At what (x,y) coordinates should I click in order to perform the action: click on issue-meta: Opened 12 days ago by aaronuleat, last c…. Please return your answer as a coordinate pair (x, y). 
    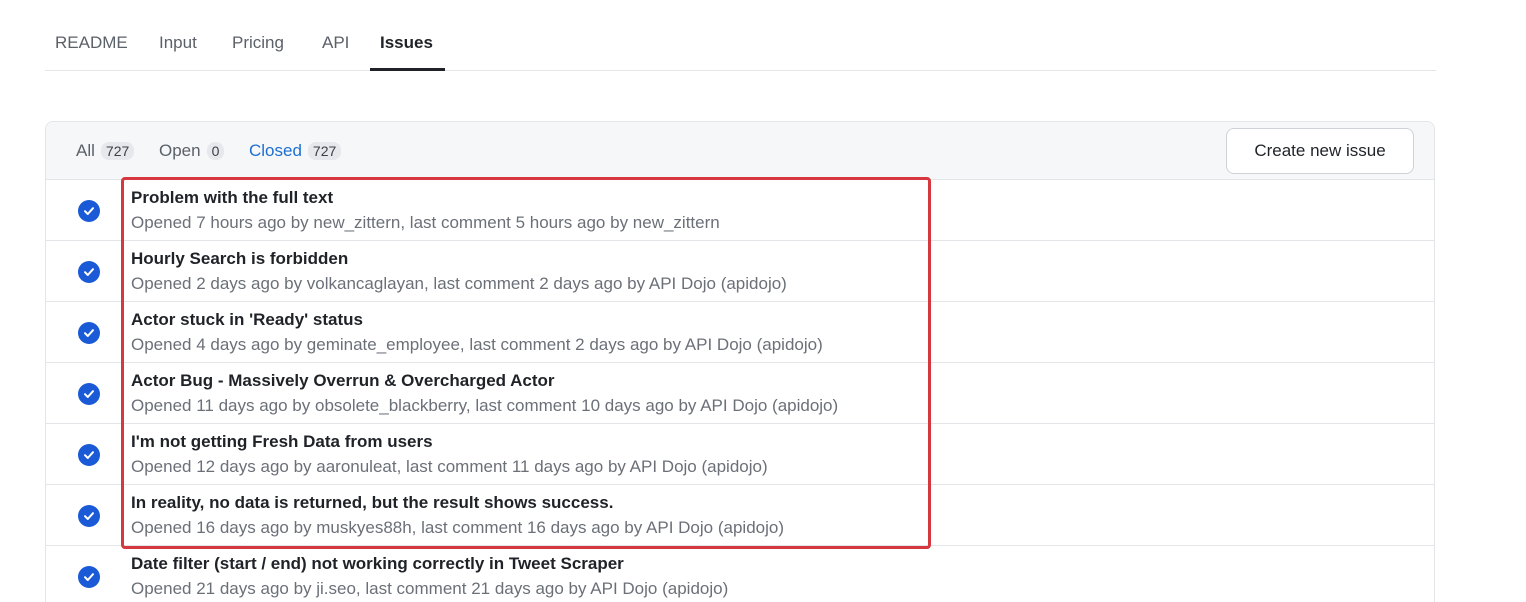
    Looking at the image, I should click on (449, 466).